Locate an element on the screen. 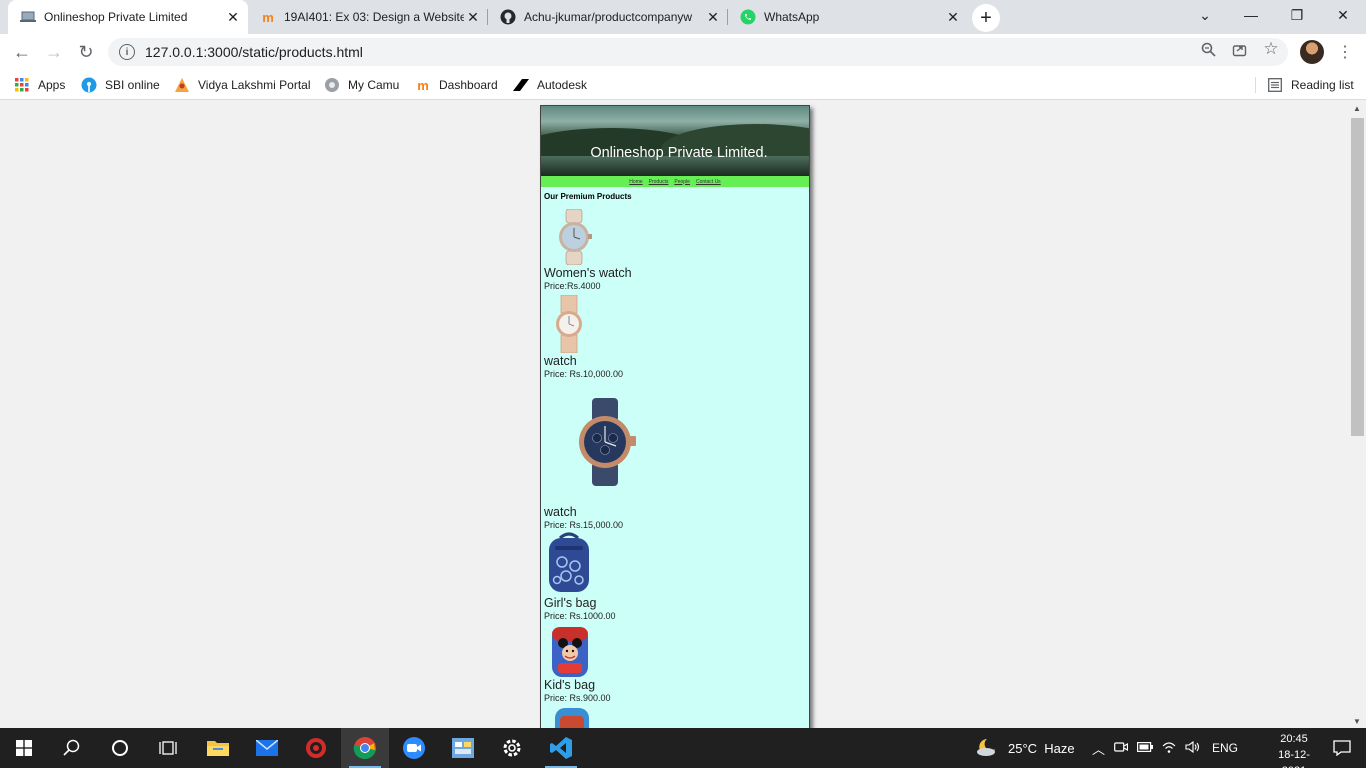 This screenshot has width=1366, height=768. product-price: Price: Rs.1000.00 is located at coordinates (580, 616).